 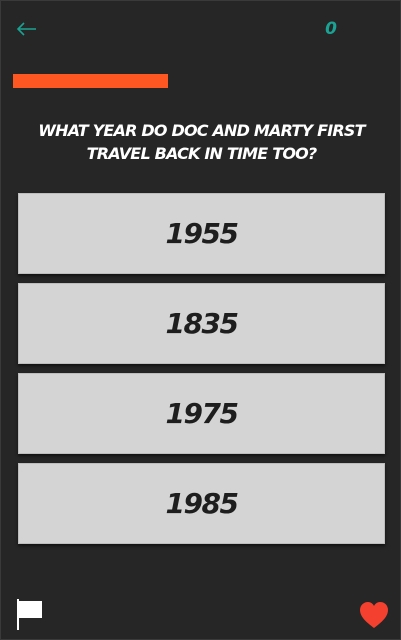 What do you see at coordinates (90, 81) in the screenshot?
I see `progress-bar-fill` at bounding box center [90, 81].